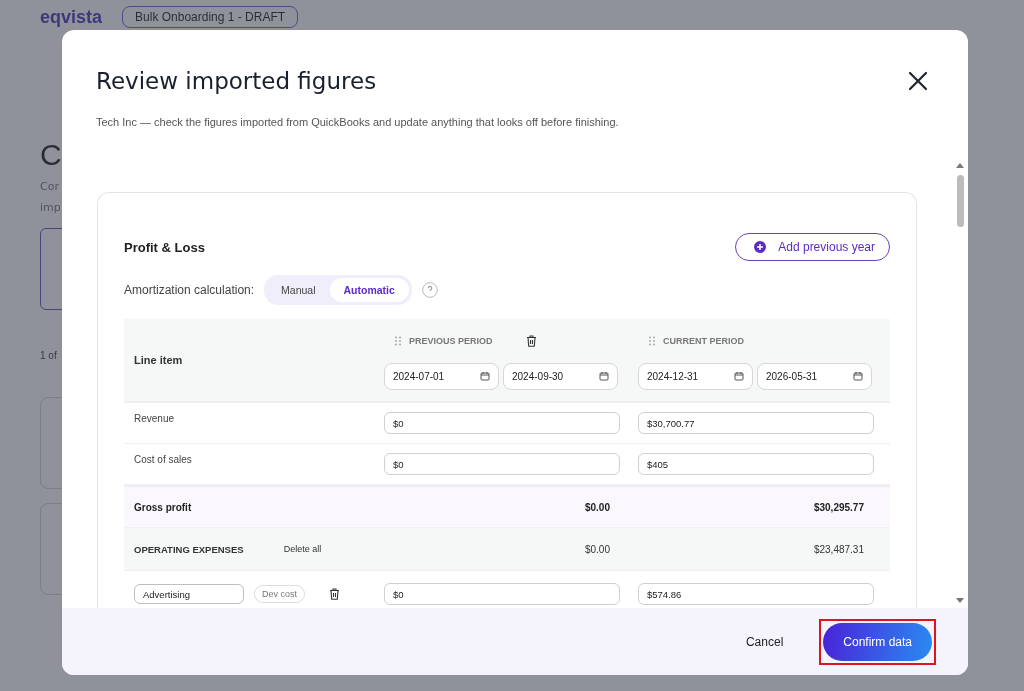  Describe the element at coordinates (812, 247) in the screenshot. I see `add-previous-year-button: Add previous year` at that location.